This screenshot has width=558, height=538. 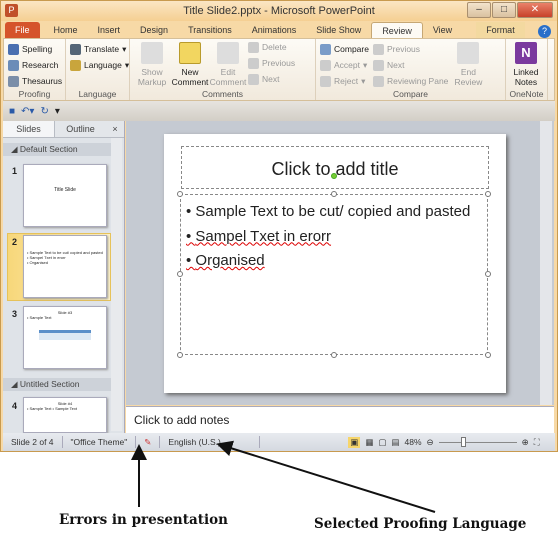 I want to click on language-arrow, so click(x=326, y=476).